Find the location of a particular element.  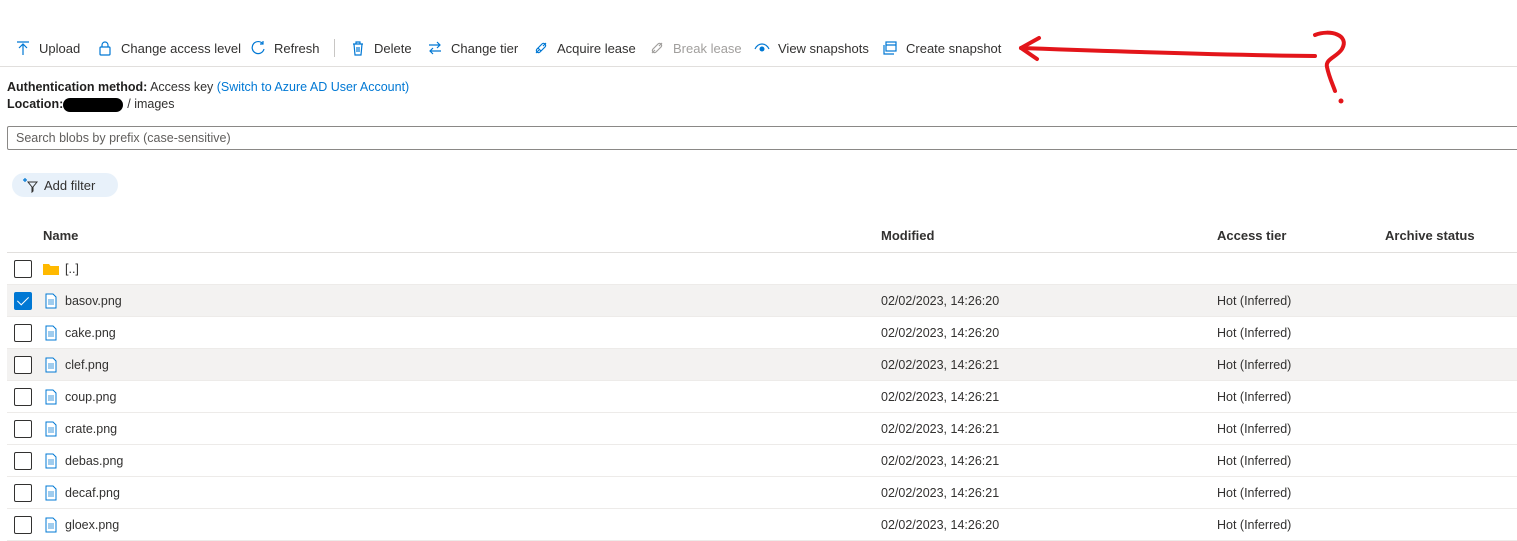

change-access-level-button: Change access level is located at coordinates (169, 48).